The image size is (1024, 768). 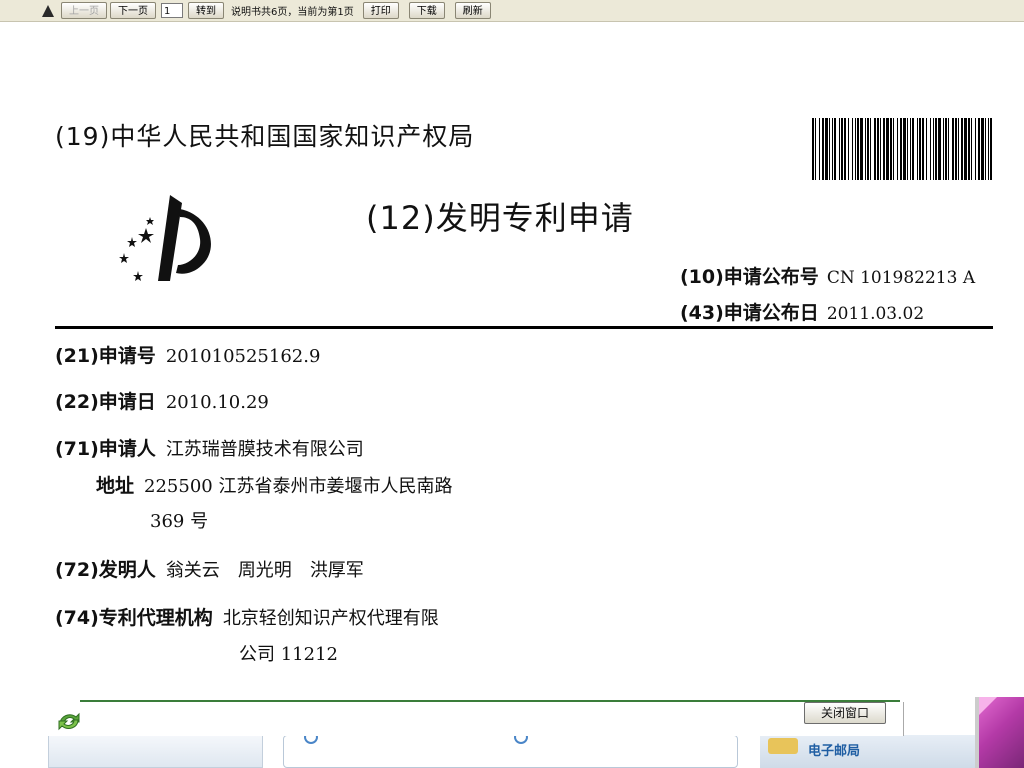 I want to click on page-info: 说明书共6页，当前为第1页, so click(x=292, y=12).